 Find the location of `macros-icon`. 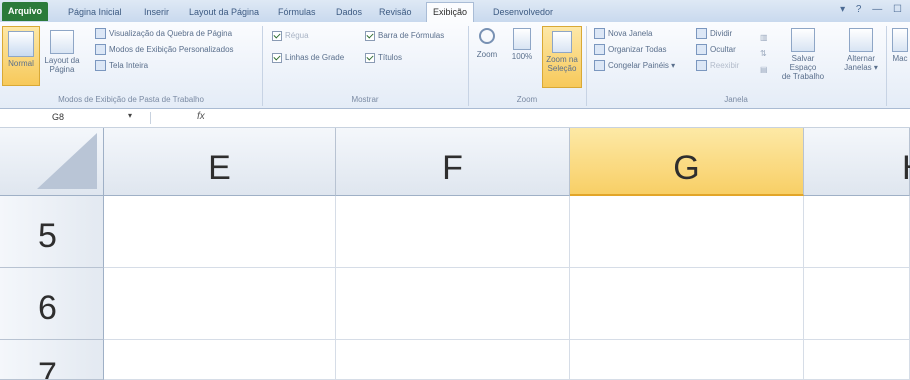

macros-icon is located at coordinates (900, 40).